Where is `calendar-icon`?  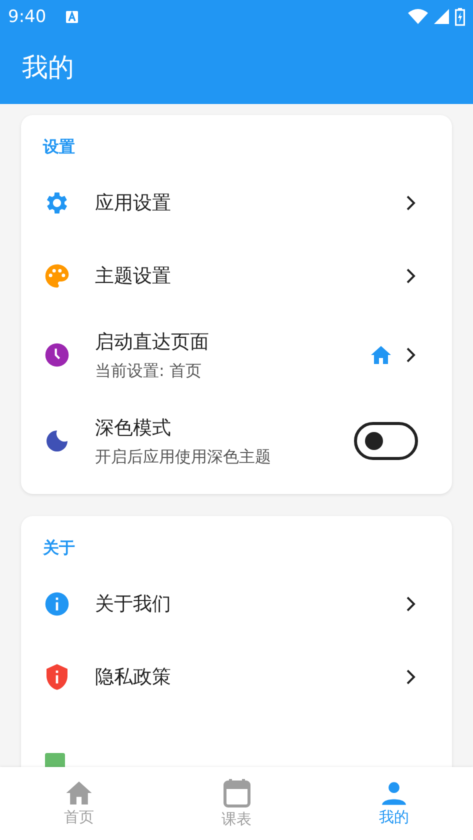
calendar-icon is located at coordinates (236, 793).